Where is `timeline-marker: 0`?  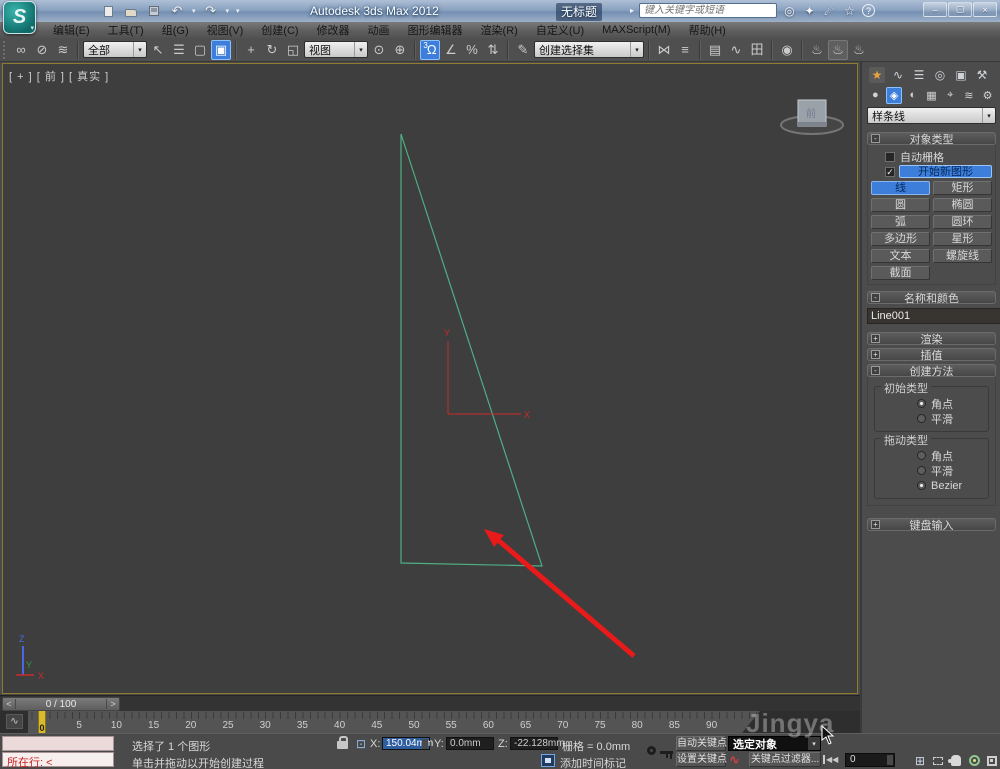
timeline-marker: 0 is located at coordinates (42, 722).